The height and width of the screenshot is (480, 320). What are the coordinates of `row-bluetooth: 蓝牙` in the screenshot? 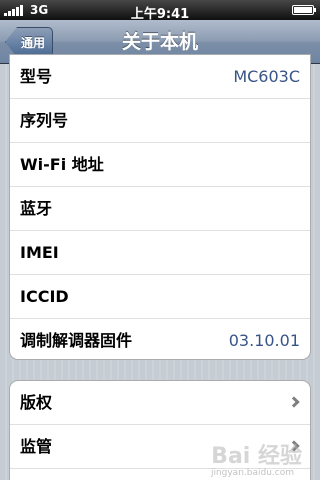 It's located at (160, 209).